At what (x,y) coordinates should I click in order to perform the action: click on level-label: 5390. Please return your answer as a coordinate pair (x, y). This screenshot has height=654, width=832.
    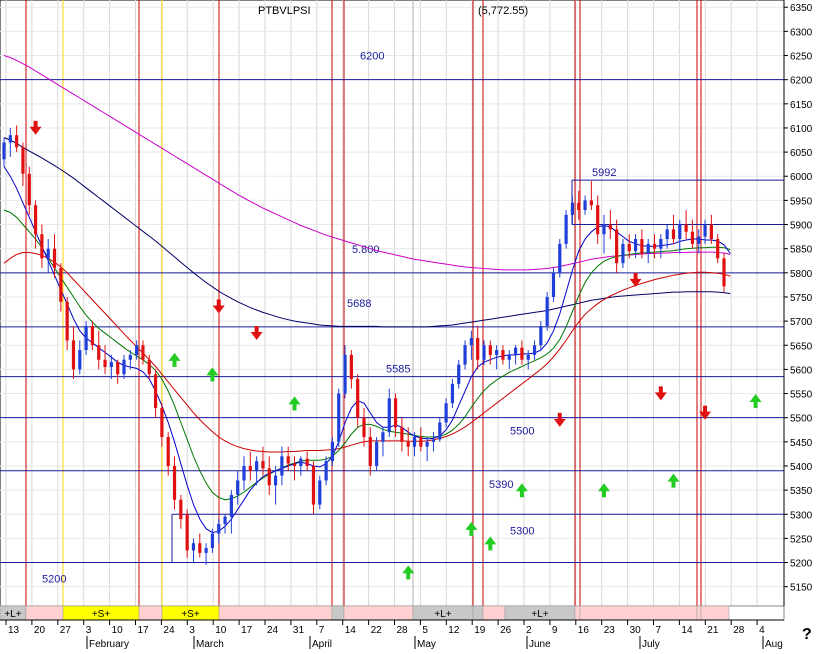
    Looking at the image, I should click on (501, 485).